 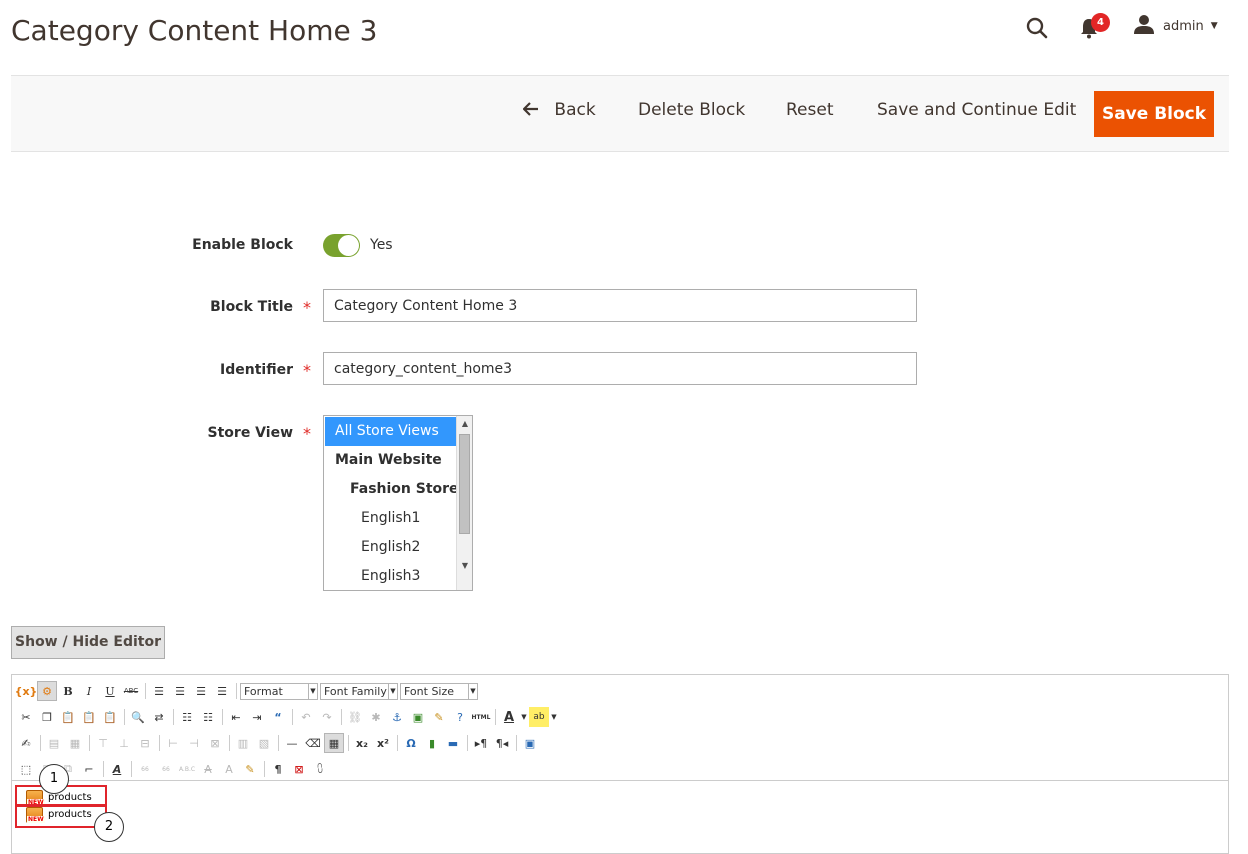 What do you see at coordinates (159, 717) in the screenshot?
I see `replace-icon: ⇄` at bounding box center [159, 717].